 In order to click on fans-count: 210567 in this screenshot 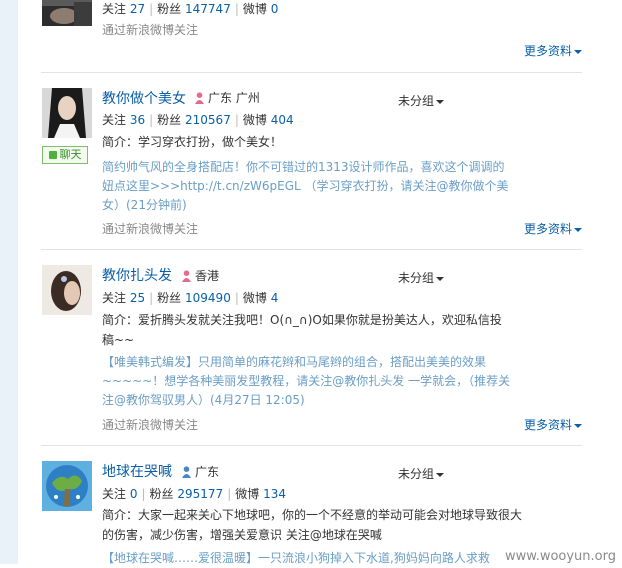, I will do `click(208, 120)`.